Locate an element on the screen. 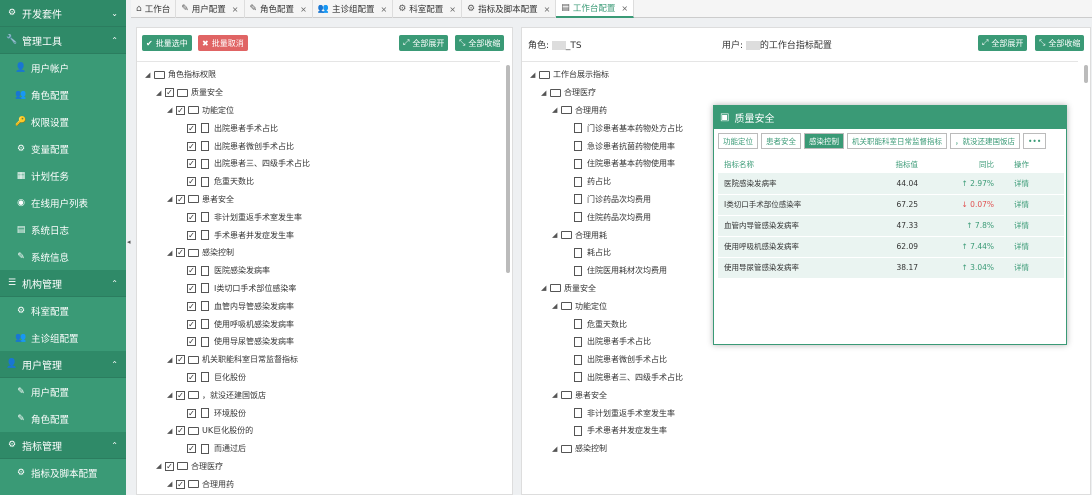 This screenshot has width=1092, height=495. tree-node: ✓ I类切口手术部位感染率 is located at coordinates (318, 289).